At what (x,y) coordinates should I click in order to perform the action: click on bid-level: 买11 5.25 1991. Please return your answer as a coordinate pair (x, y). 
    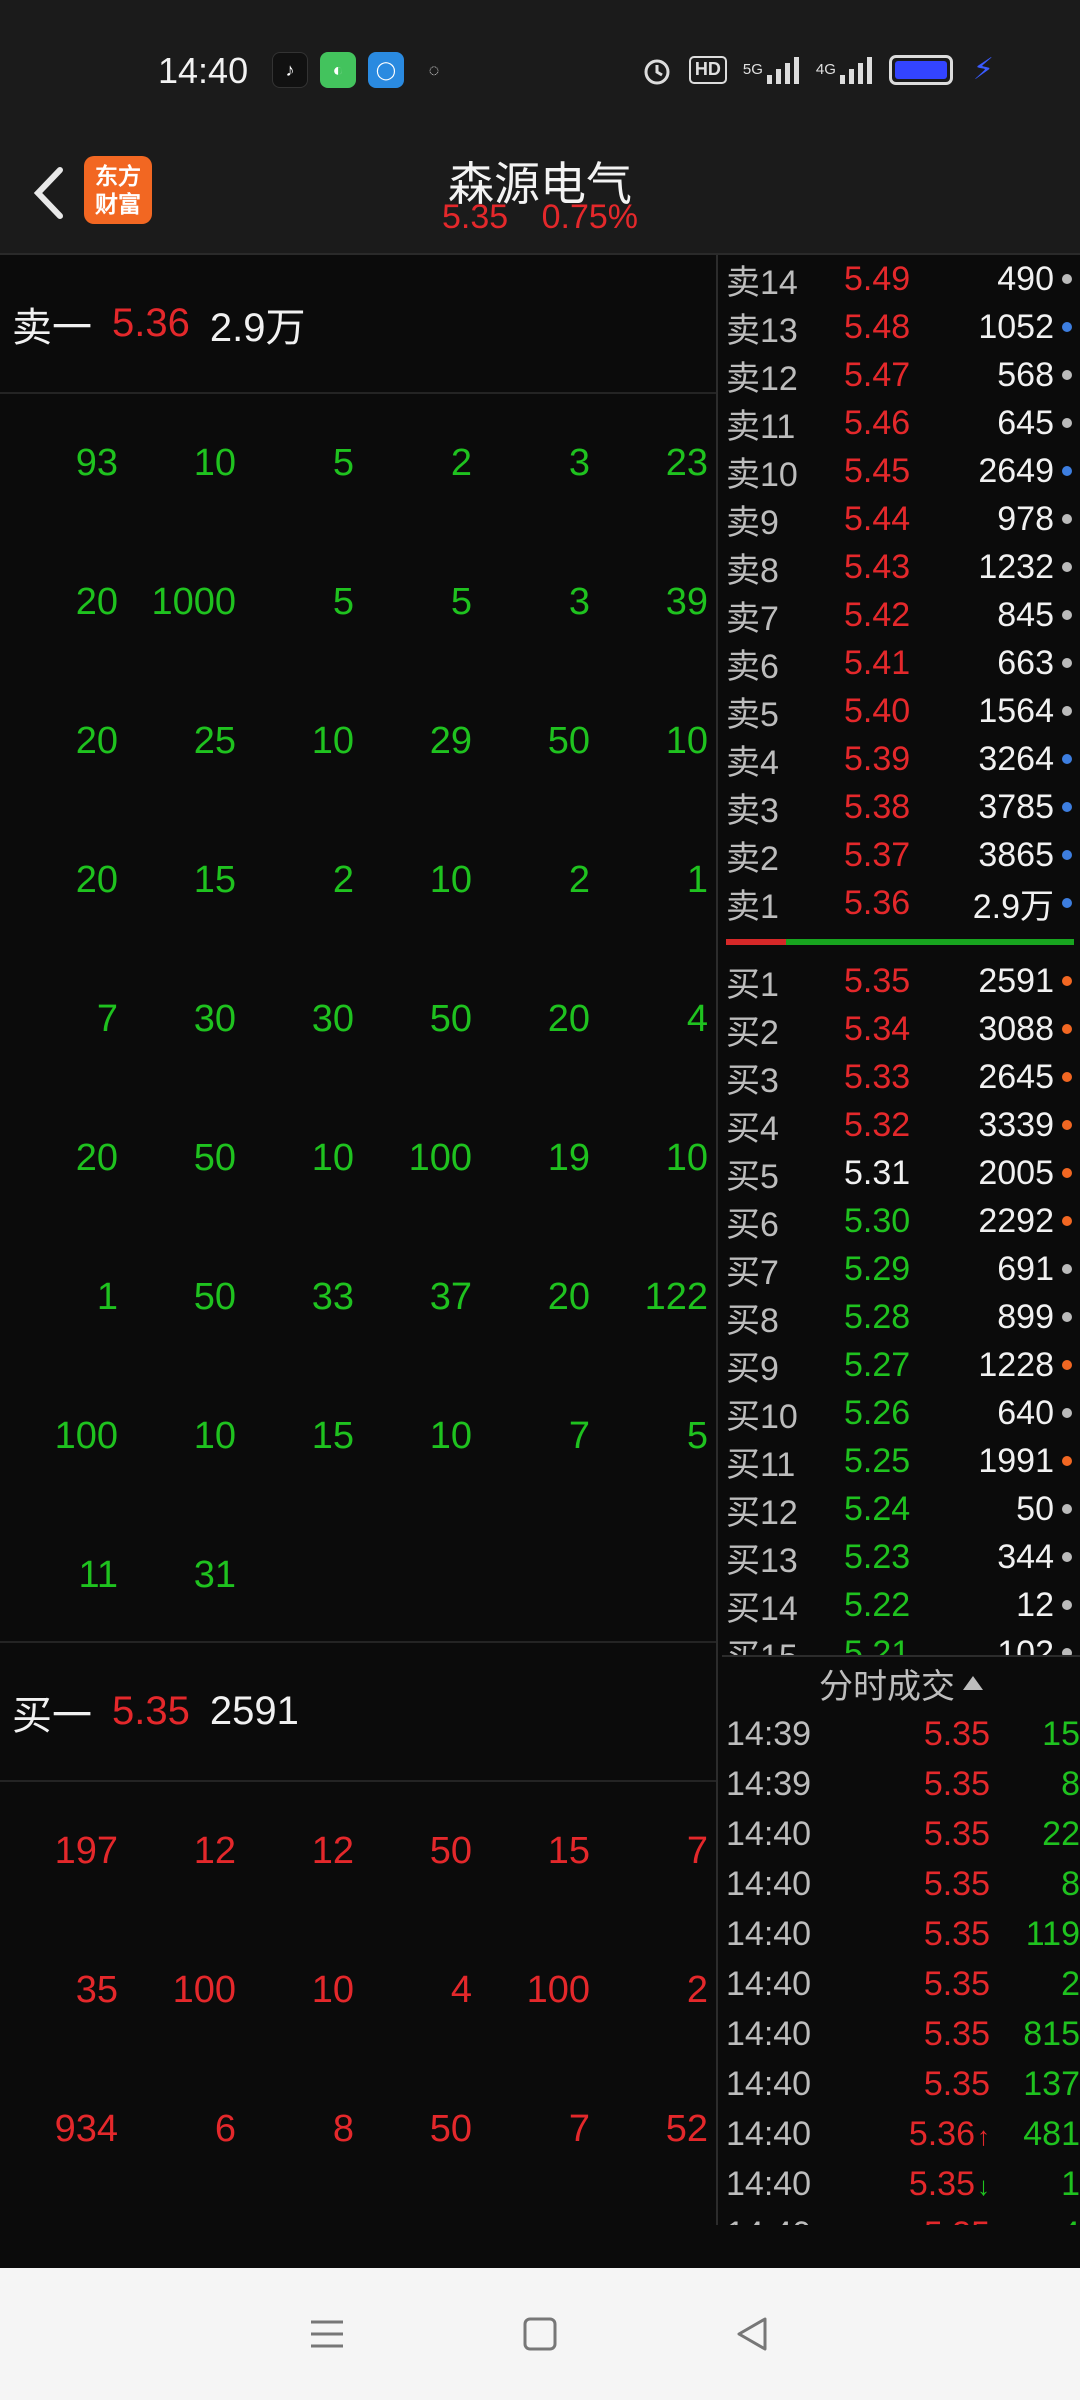
    Looking at the image, I should click on (901, 1461).